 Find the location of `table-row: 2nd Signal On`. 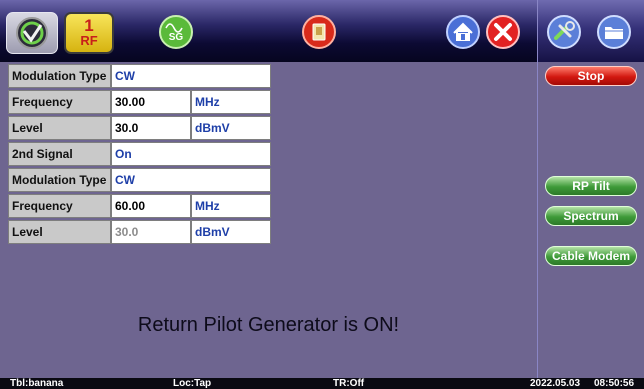

table-row: 2nd Signal On is located at coordinates (139, 154).